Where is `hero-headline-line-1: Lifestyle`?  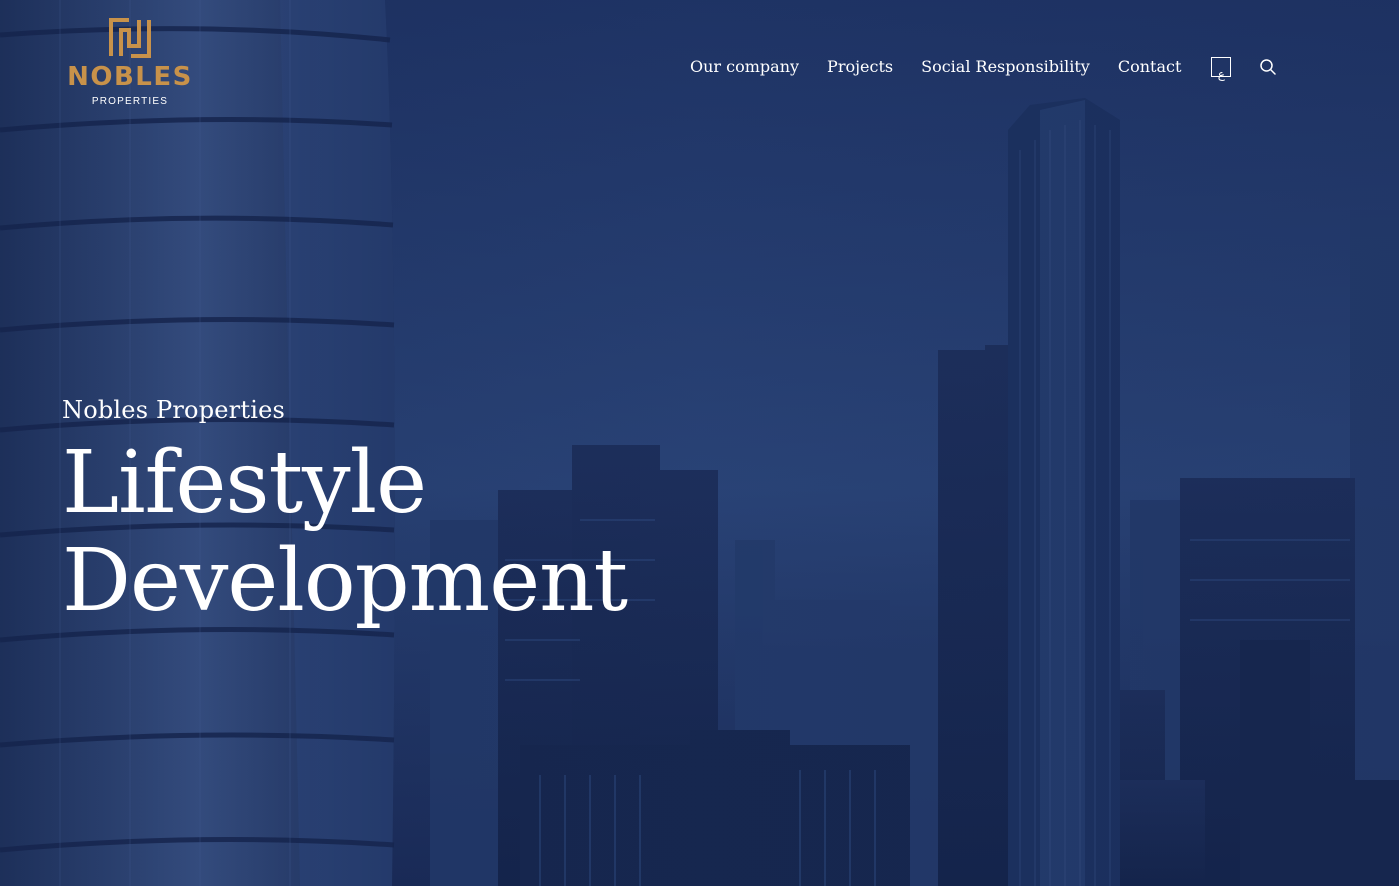
hero-headline-line-1: Lifestyle is located at coordinates (244, 483).